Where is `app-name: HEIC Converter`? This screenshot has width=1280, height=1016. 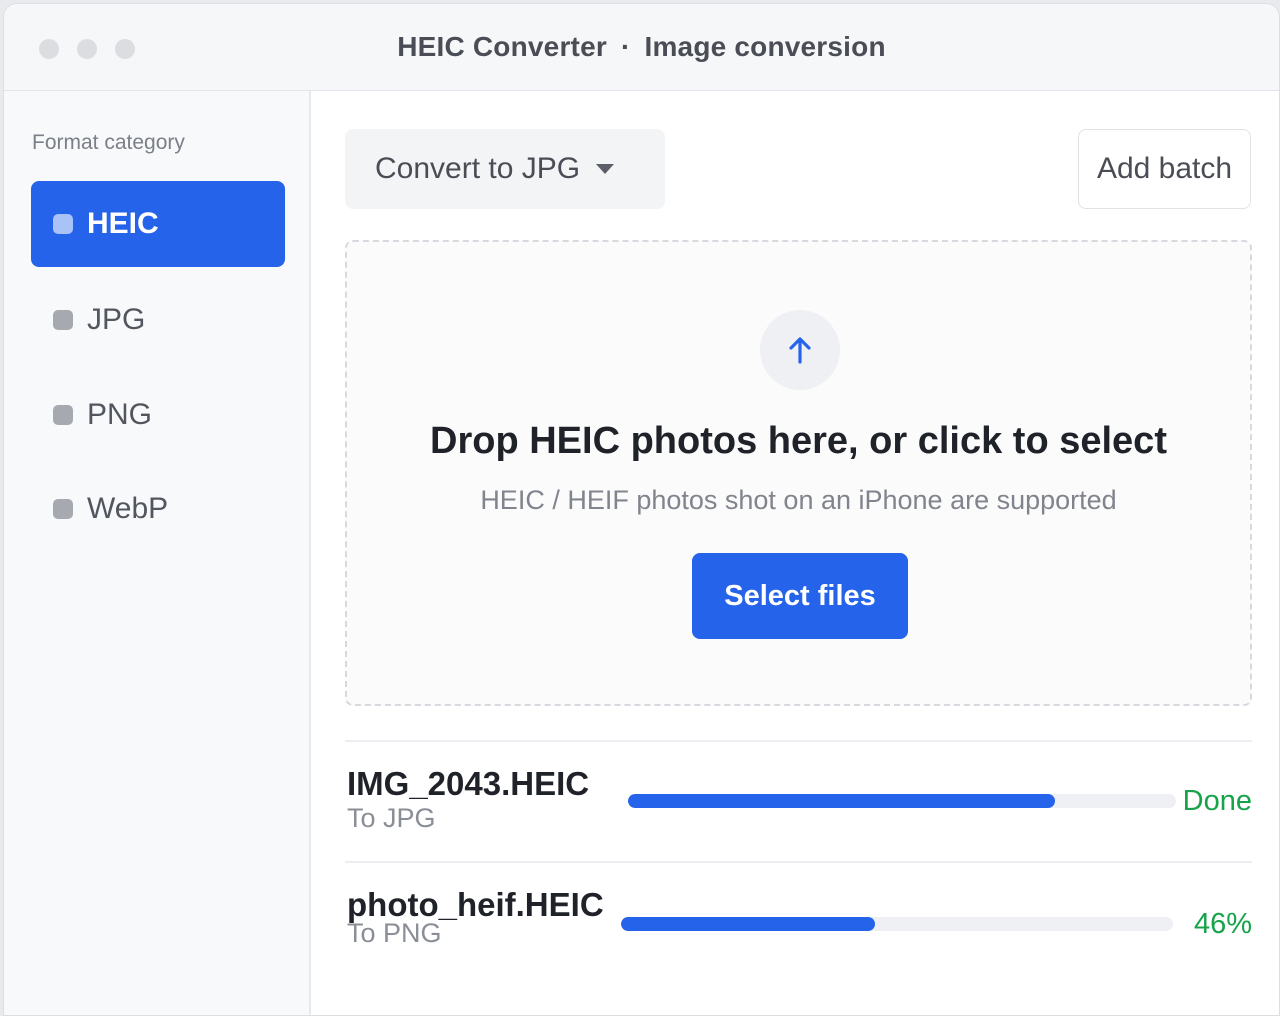
app-name: HEIC Converter is located at coordinates (502, 46).